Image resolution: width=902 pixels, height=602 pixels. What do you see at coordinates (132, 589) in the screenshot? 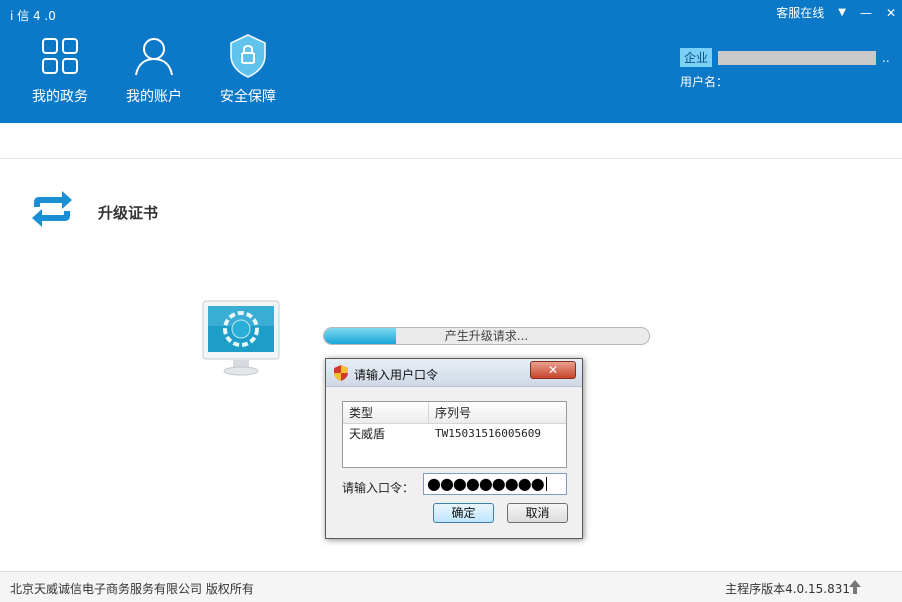
I see `copyright-text: 北京天威诚信电子商务服务有限公司 版权所有` at bounding box center [132, 589].